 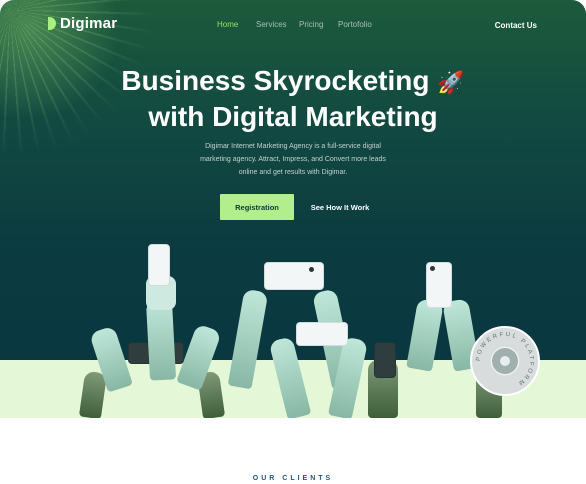 What do you see at coordinates (294, 276) in the screenshot?
I see `phone-landscape-center` at bounding box center [294, 276].